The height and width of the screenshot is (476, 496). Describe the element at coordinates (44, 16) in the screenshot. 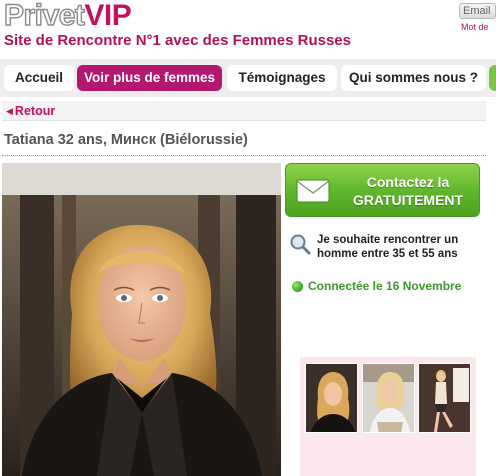

I see `logo-text-privet: Privet` at that location.